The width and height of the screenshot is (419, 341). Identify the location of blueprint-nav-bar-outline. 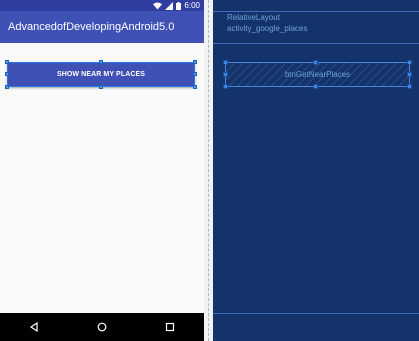
(316, 313).